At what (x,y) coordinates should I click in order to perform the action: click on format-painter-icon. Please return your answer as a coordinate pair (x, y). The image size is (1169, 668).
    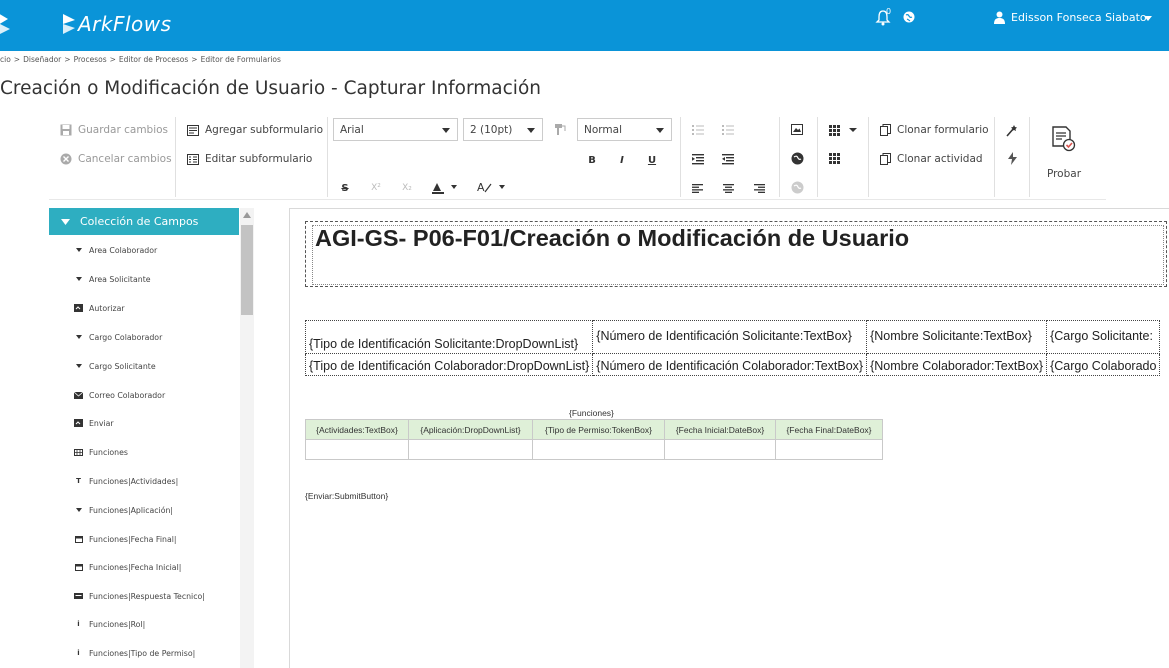
    Looking at the image, I should click on (560, 129).